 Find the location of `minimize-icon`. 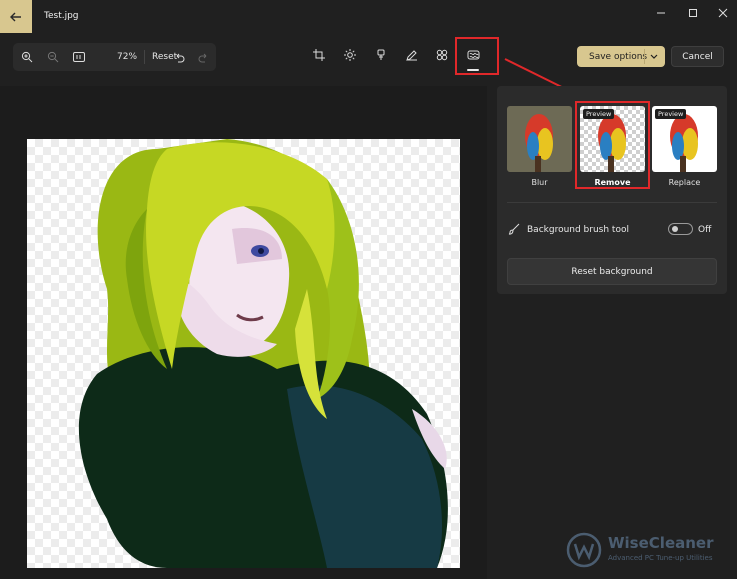

minimize-icon is located at coordinates (661, 13).